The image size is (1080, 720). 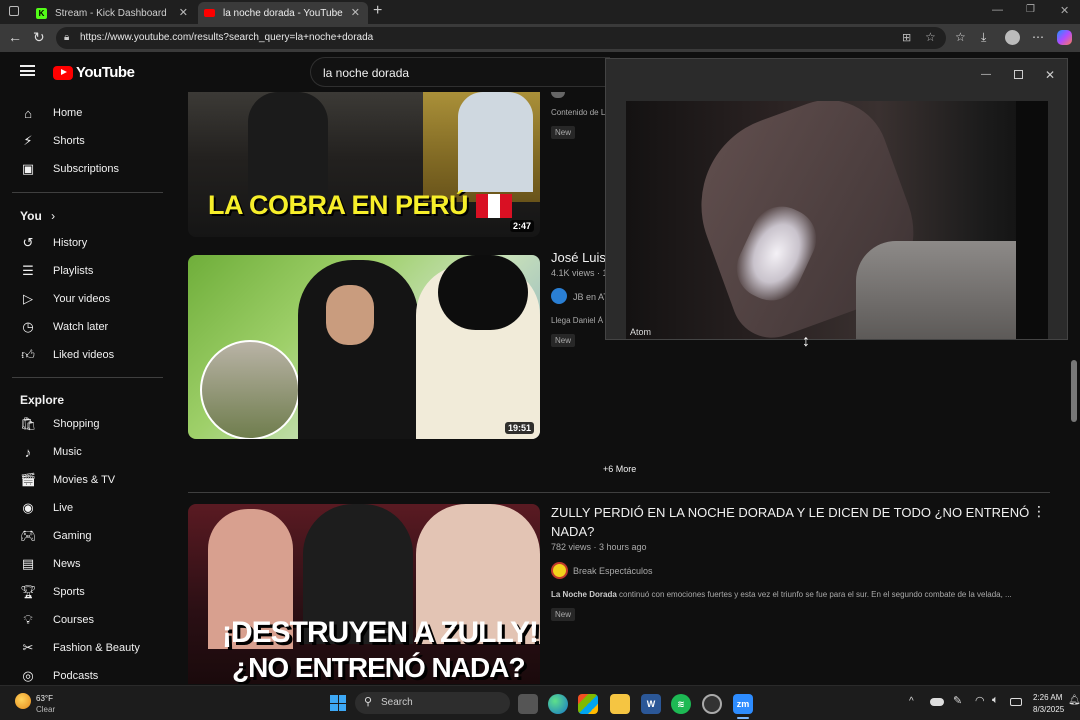 I want to click on fashion-icon: ✂︎, so click(x=28, y=647).